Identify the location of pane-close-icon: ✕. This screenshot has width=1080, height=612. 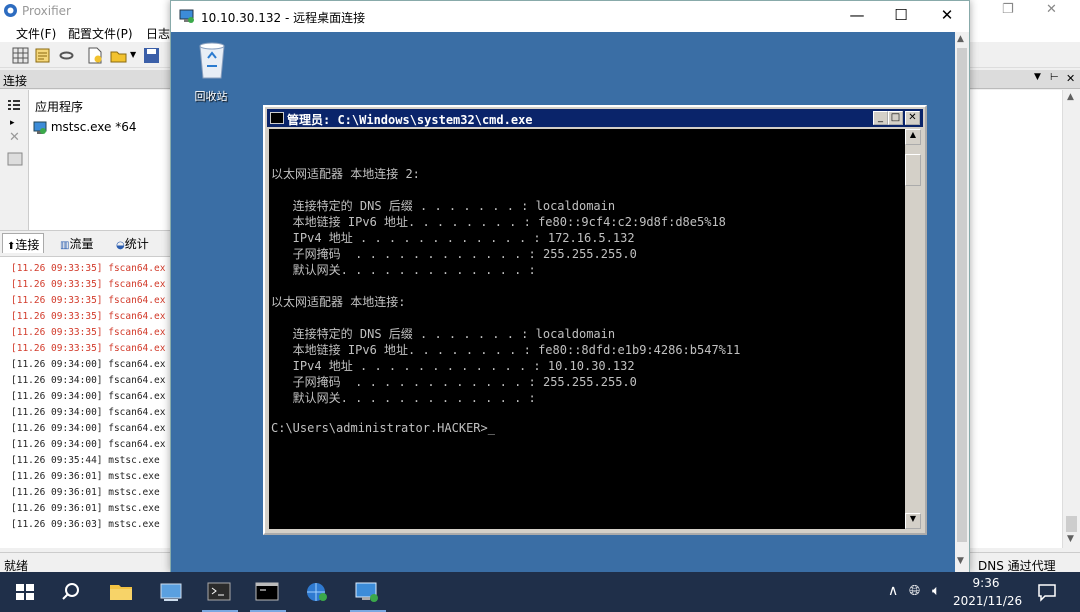
(1070, 78).